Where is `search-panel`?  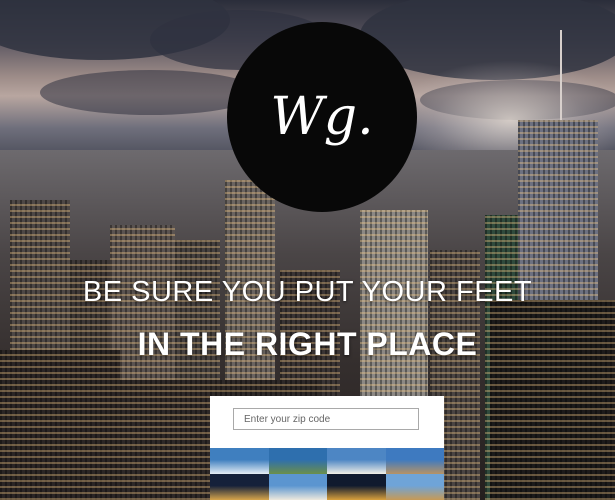
search-panel is located at coordinates (327, 448).